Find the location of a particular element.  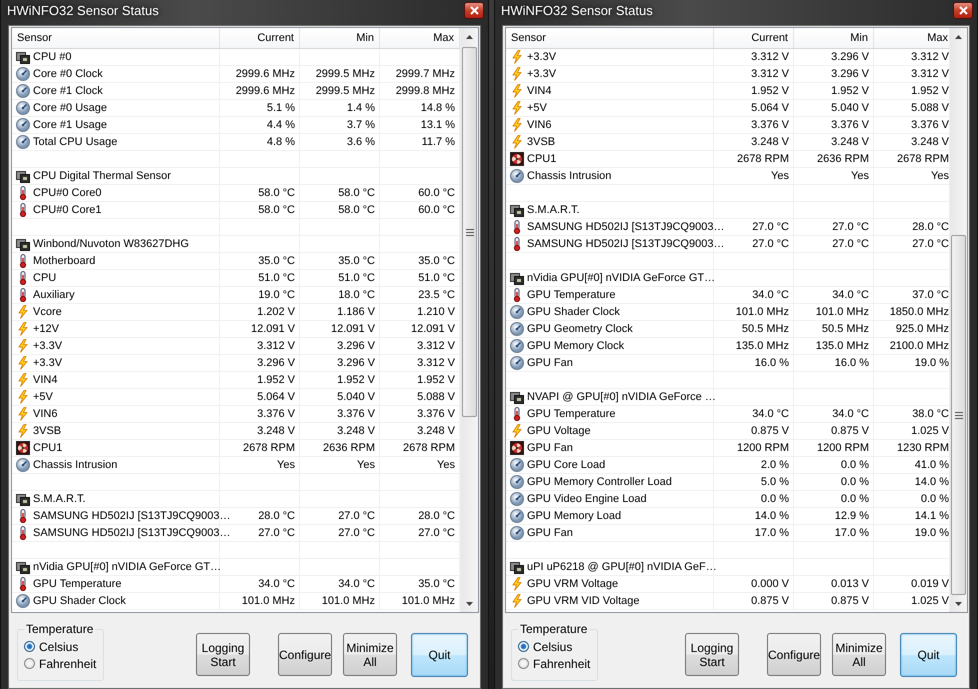

table-cell-text: 2999.5 MHz is located at coordinates (345, 74).